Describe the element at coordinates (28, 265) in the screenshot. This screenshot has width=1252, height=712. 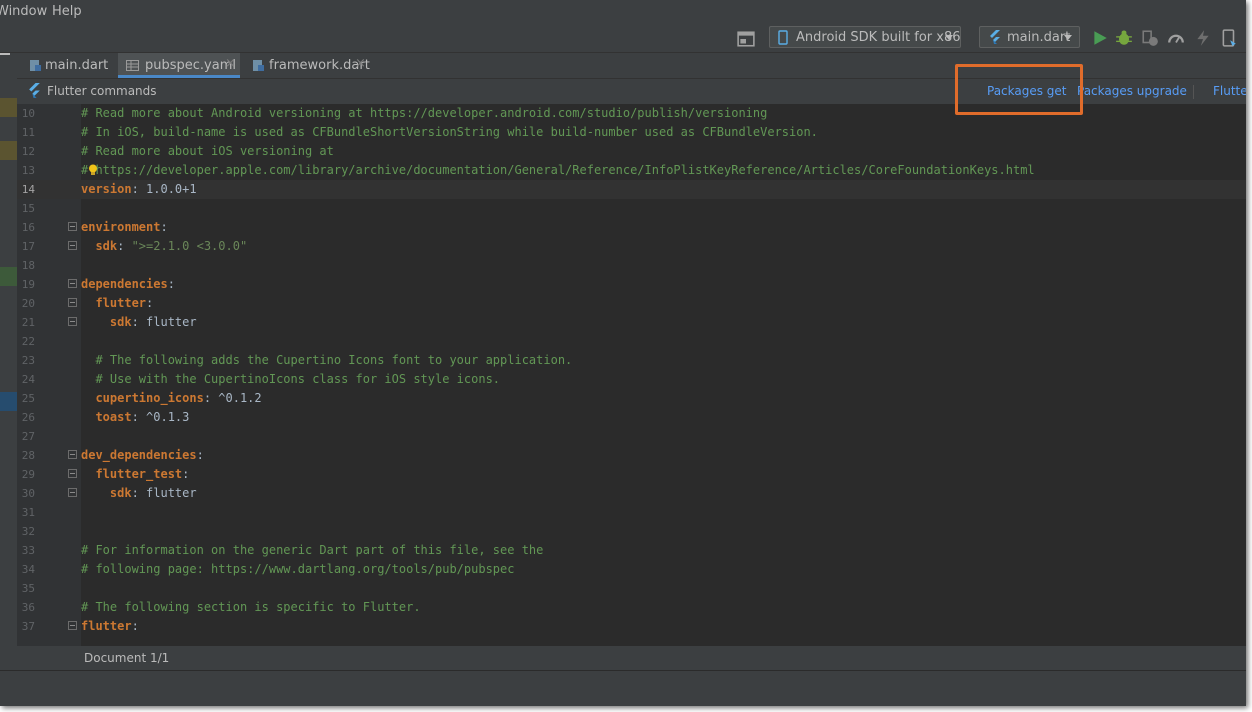
I see `line-number: 18` at that location.